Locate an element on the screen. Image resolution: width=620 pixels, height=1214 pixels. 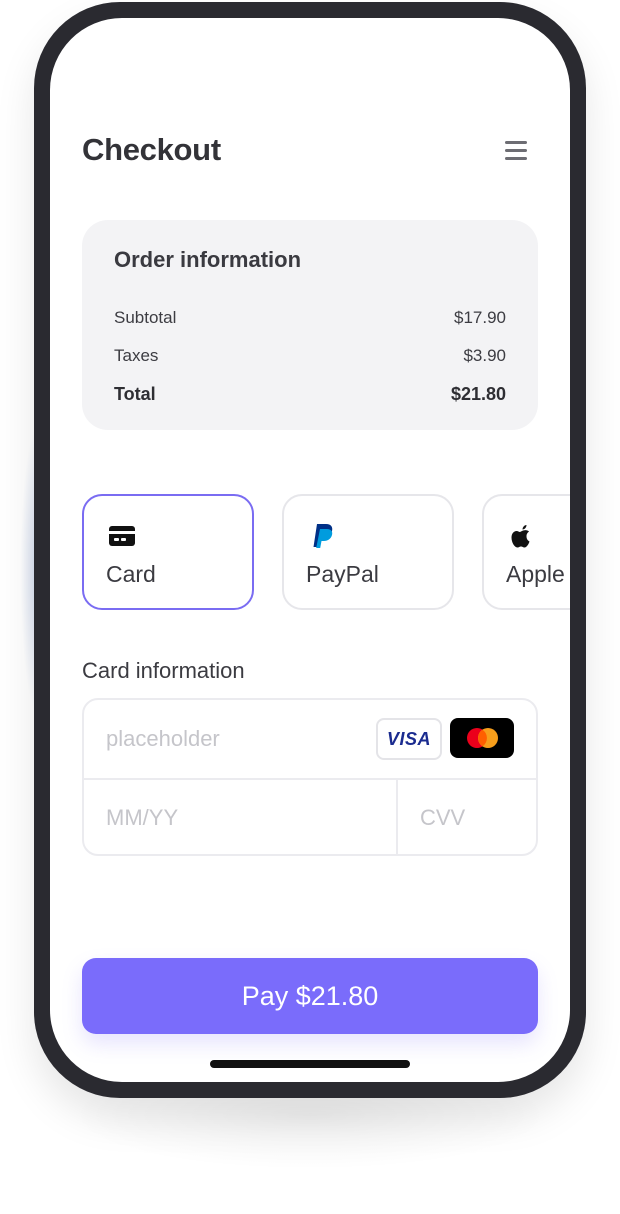
payment-method-apple: Apple is located at coordinates (526, 552).